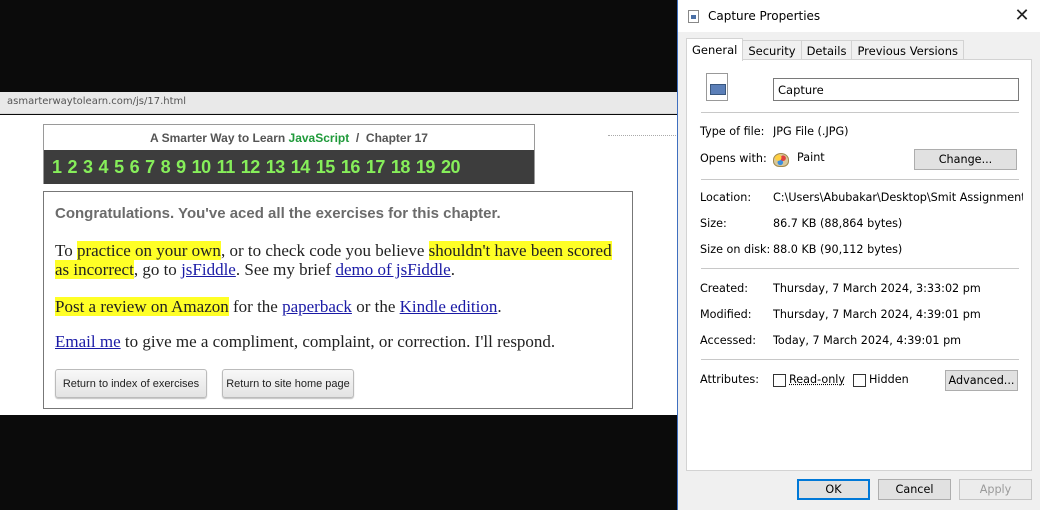  What do you see at coordinates (181, 167) in the screenshot?
I see `chapter-link-9: 9` at bounding box center [181, 167].